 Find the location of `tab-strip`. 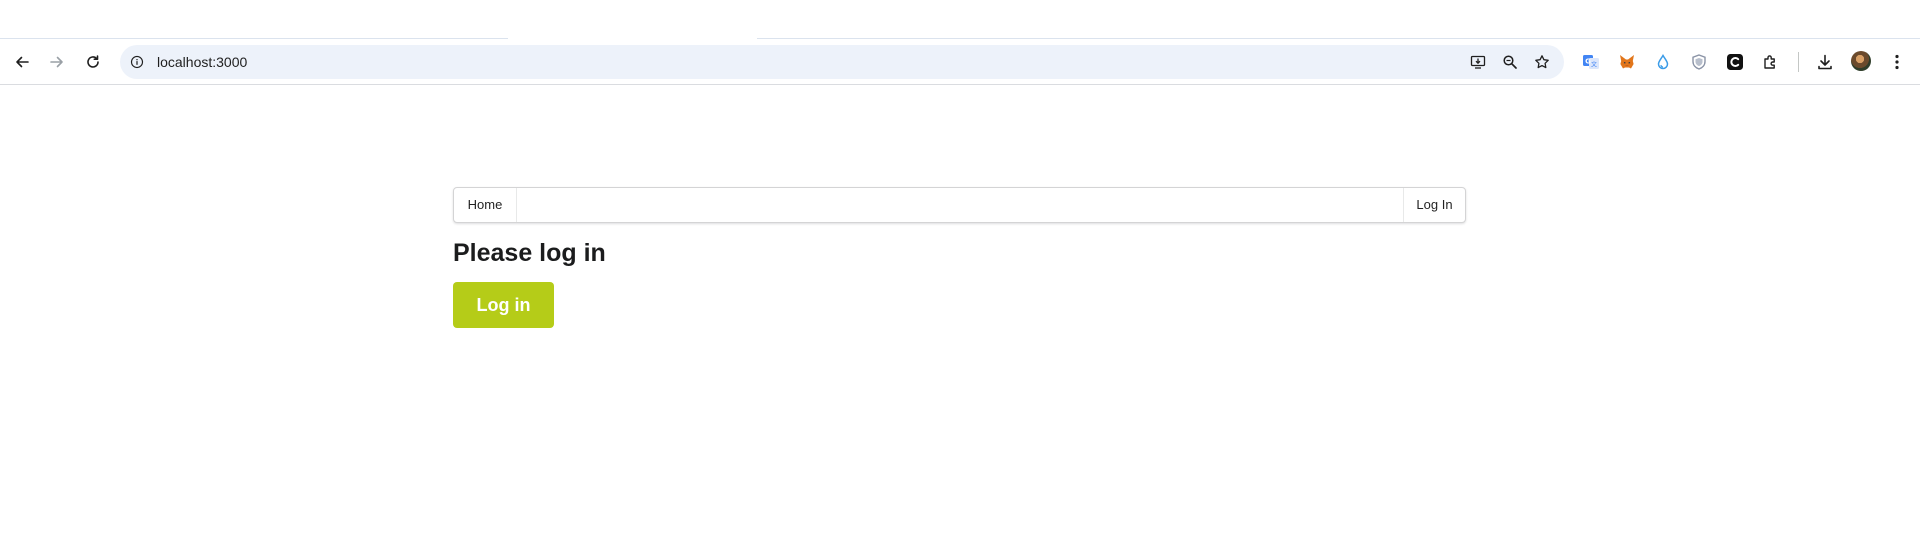

tab-strip is located at coordinates (960, 19).